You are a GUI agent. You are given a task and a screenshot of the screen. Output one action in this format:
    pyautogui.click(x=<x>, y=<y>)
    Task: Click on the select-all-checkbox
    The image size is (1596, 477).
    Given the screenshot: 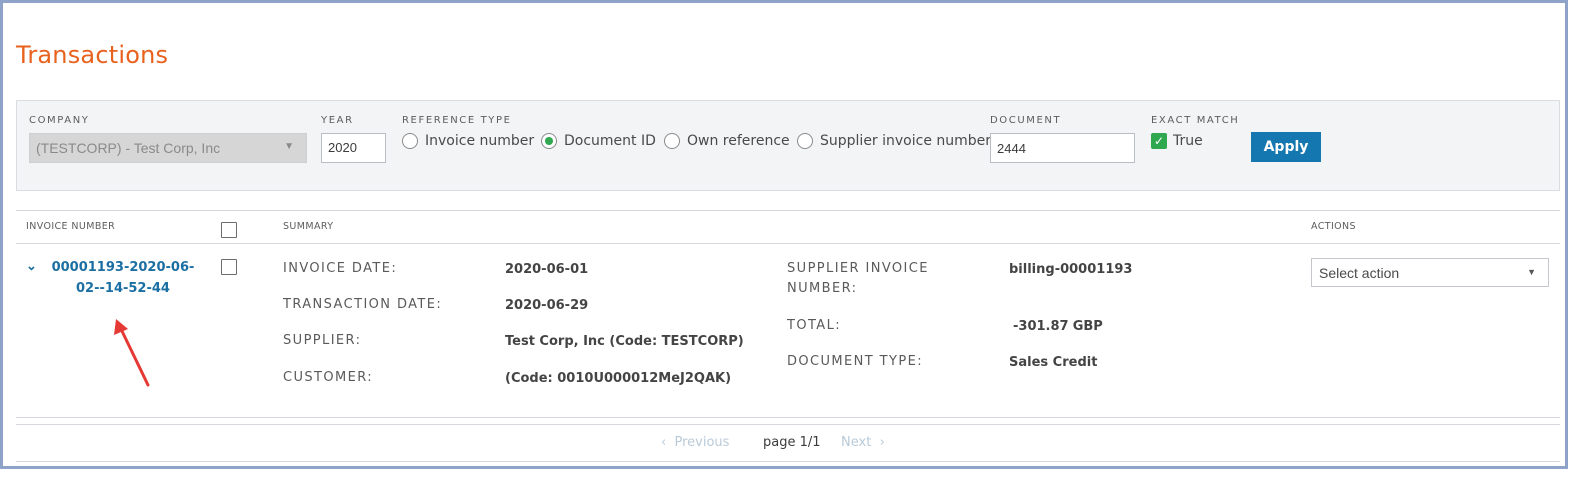 What is the action you would take?
    pyautogui.click(x=229, y=230)
    